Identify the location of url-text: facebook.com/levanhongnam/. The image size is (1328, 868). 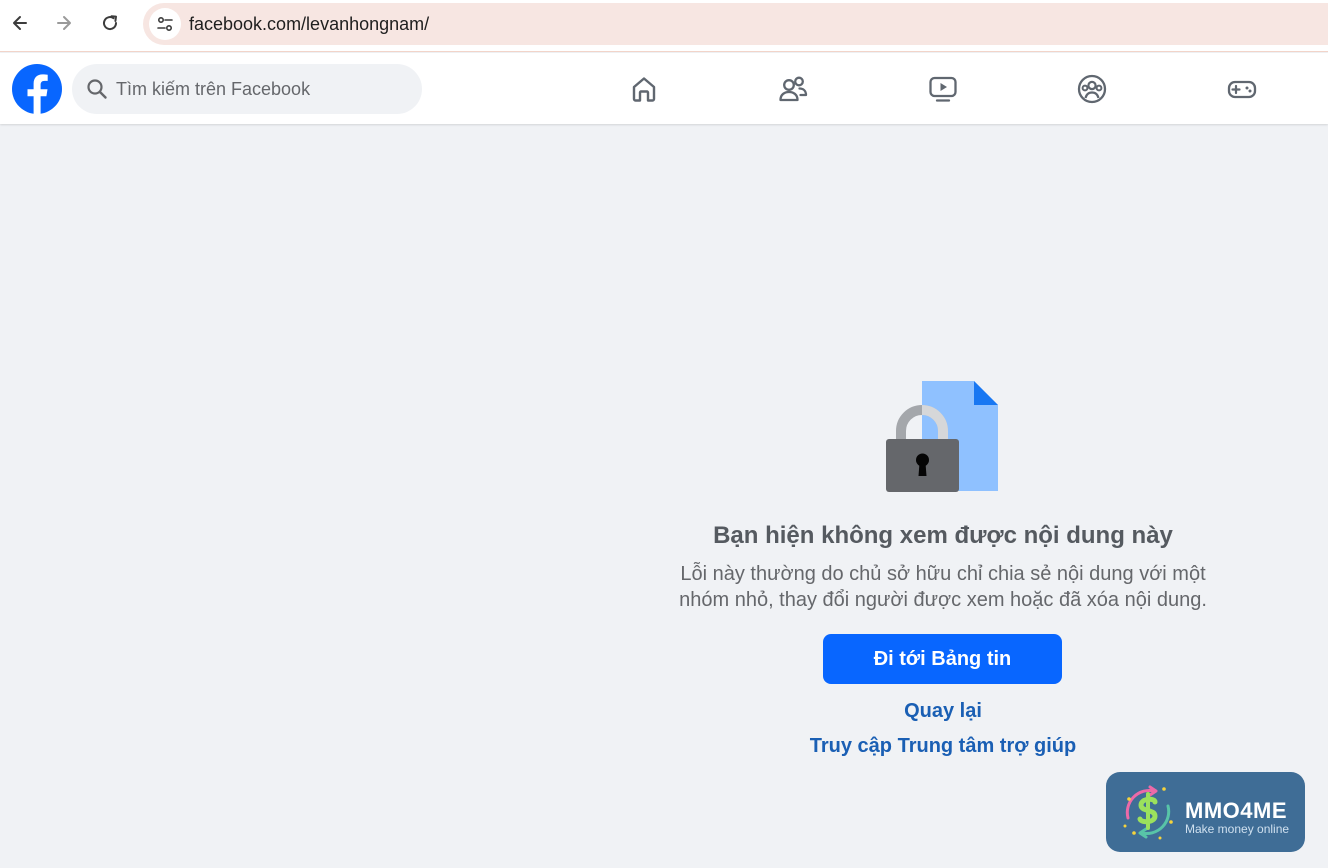
(309, 24).